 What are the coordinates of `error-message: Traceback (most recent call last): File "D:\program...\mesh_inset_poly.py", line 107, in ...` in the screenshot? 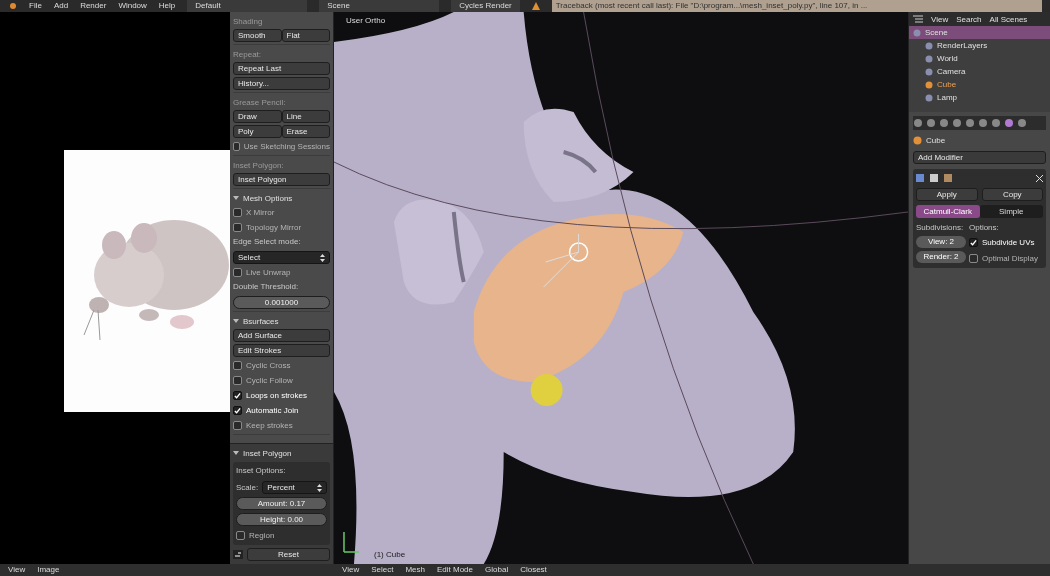 It's located at (796, 6).